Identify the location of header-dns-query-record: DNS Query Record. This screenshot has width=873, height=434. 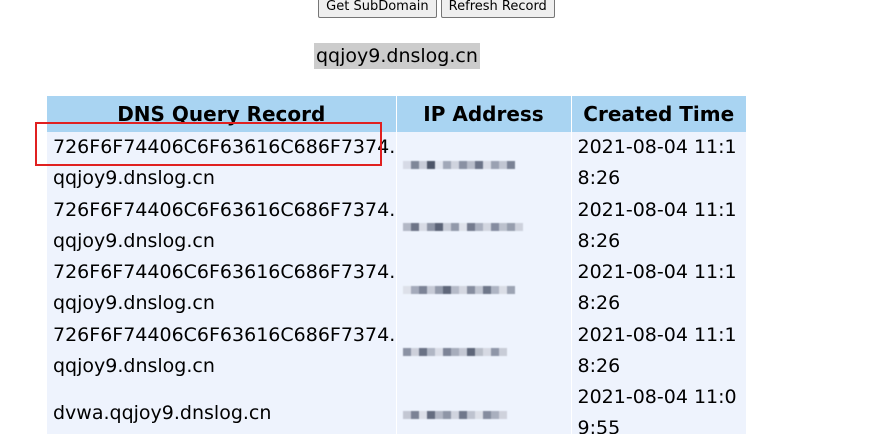
(222, 114).